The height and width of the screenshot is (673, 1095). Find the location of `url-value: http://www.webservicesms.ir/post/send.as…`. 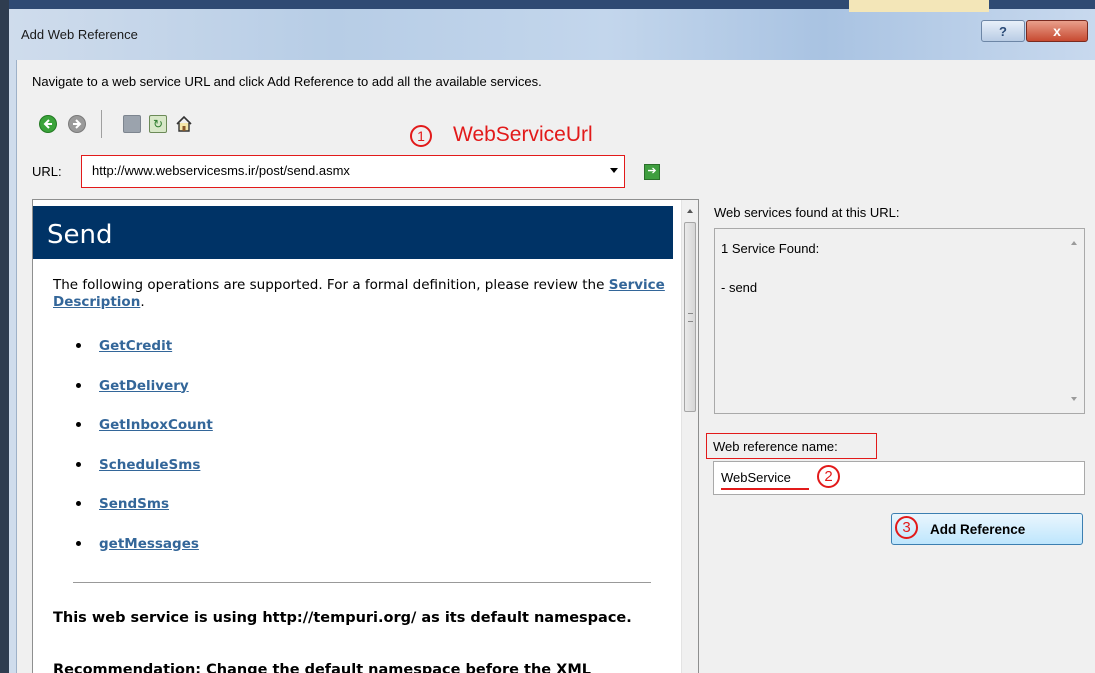

url-value: http://www.webservicesms.ir/post/send.as… is located at coordinates (221, 170).